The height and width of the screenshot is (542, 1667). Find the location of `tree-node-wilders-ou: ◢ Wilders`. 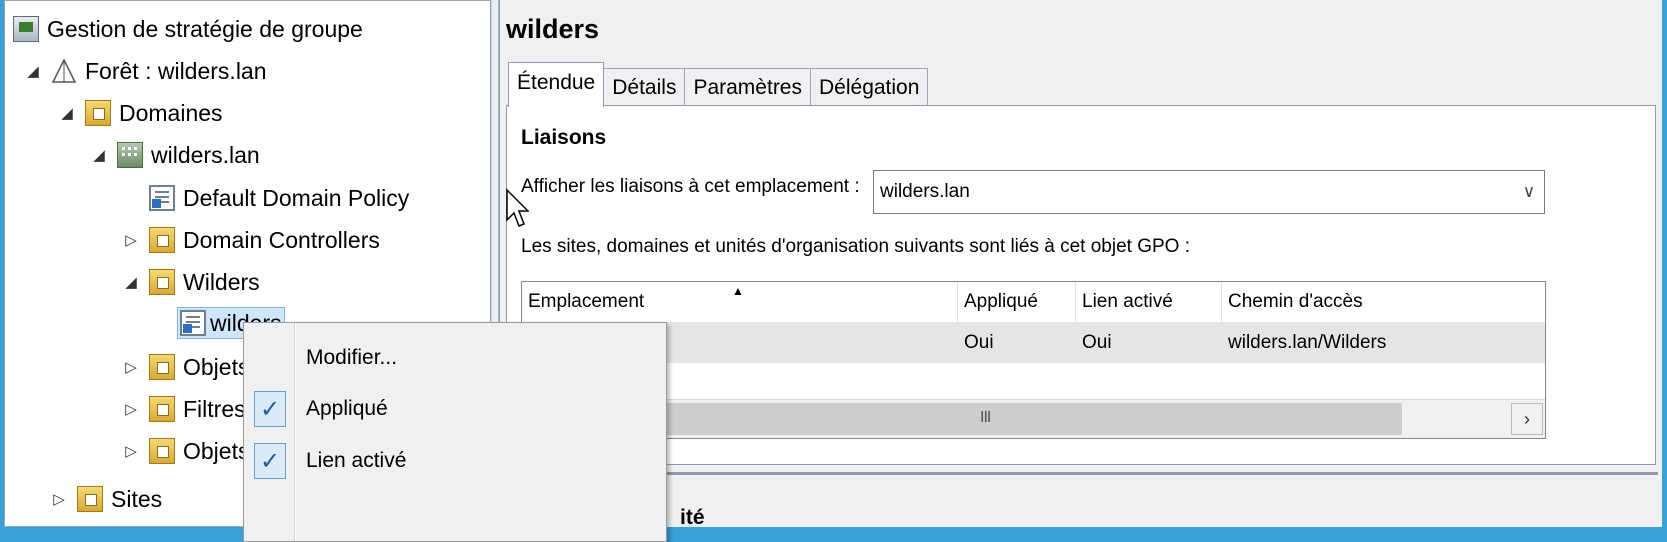

tree-node-wilders-ou: ◢ Wilders is located at coordinates (190, 282).